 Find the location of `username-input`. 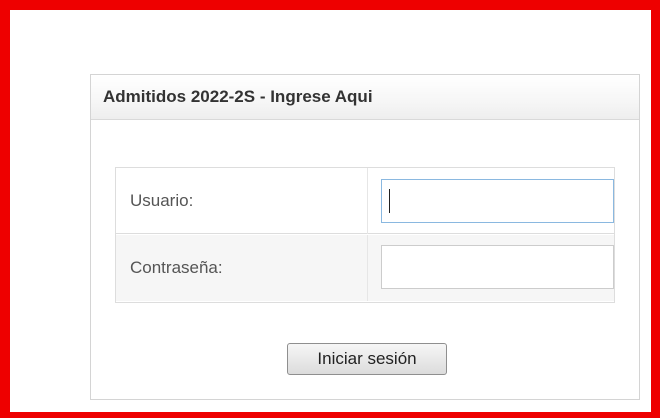

username-input is located at coordinates (497, 201).